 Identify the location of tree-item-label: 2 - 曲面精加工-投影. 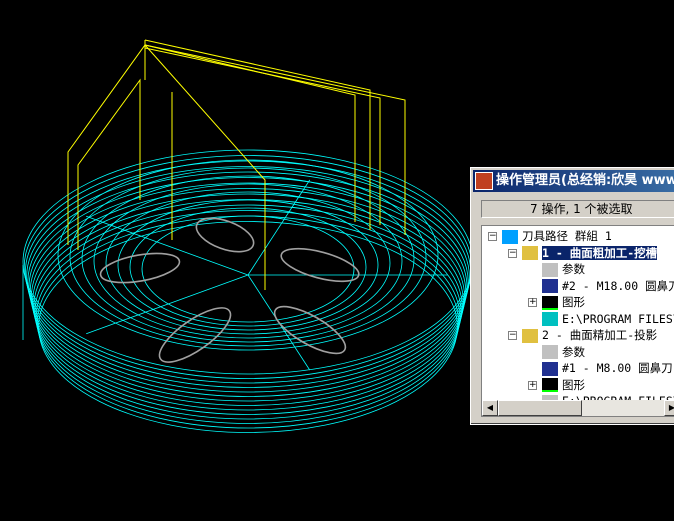
(600, 335).